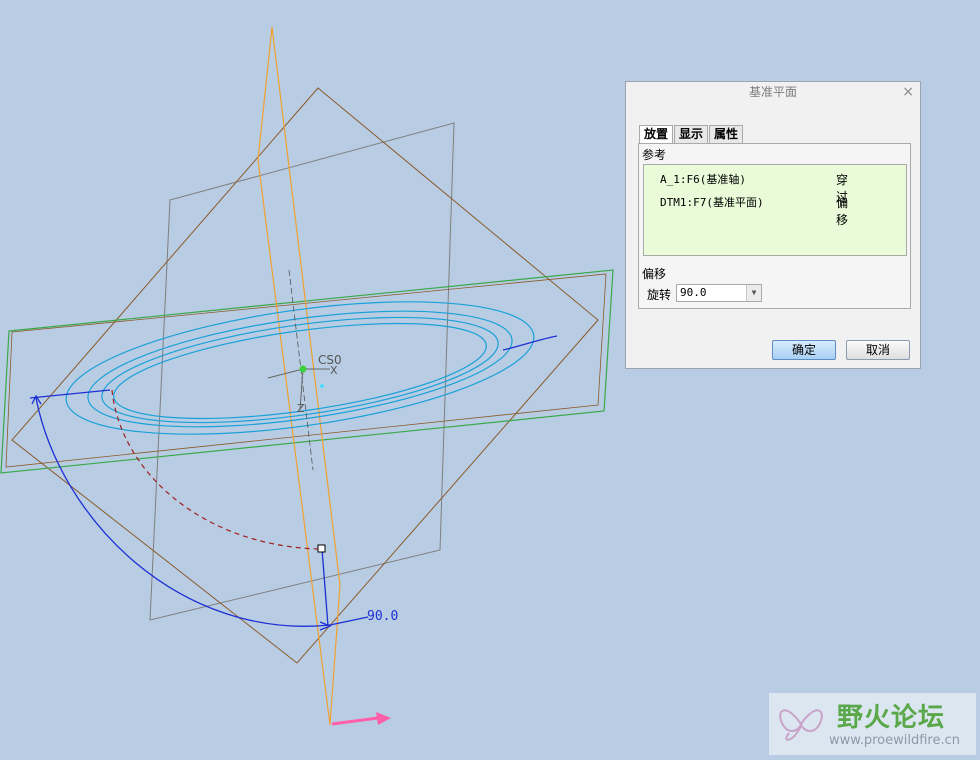  Describe the element at coordinates (891, 718) in the screenshot. I see `watermark-name: 野火论坛` at that location.